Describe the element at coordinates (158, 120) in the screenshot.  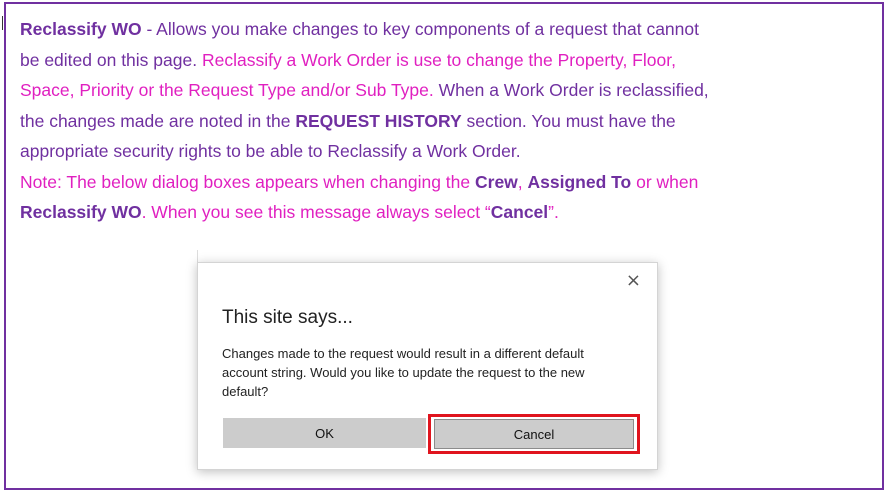
I see `text-span: the changes made are noted in the` at that location.